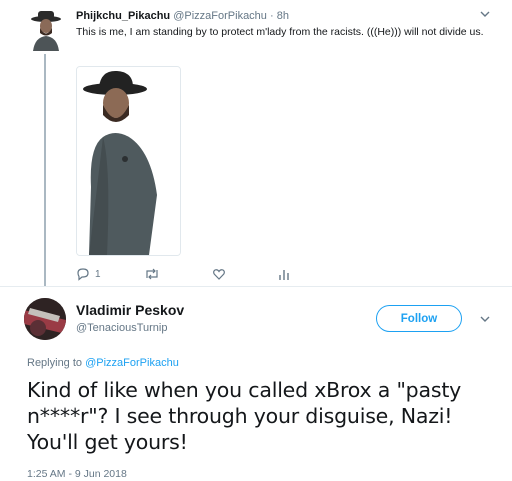 Image resolution: width=512 pixels, height=481 pixels. I want to click on heart-icon, so click(219, 274).